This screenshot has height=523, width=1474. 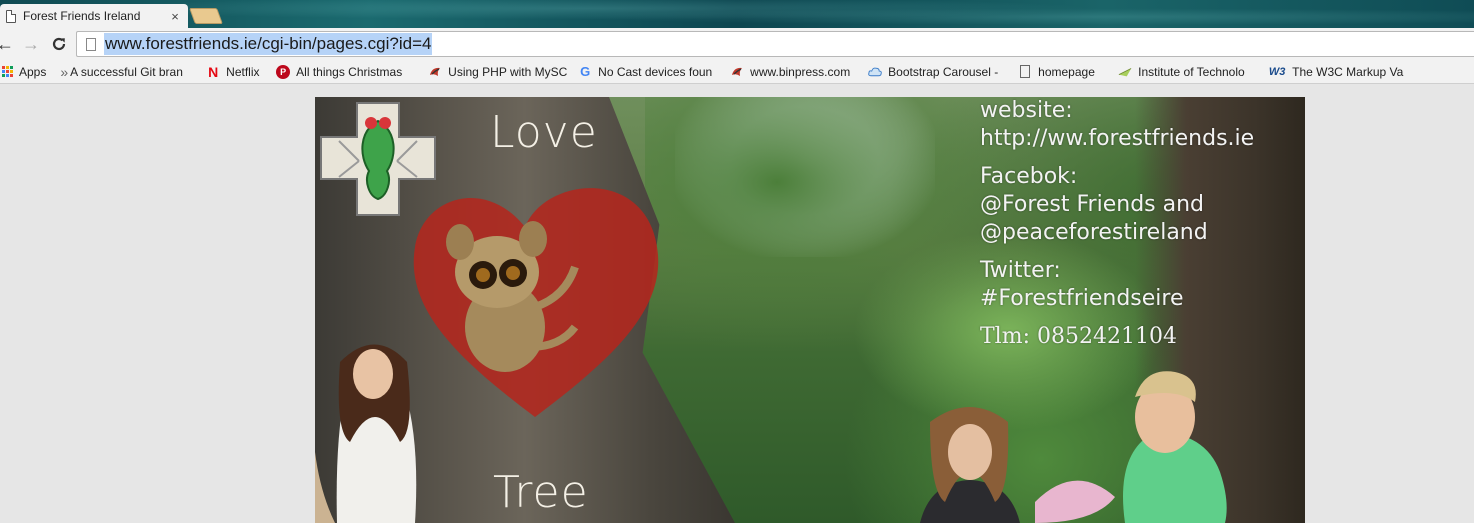 I want to click on bookmark-binpress: www.binpress.com, so click(x=794, y=72).